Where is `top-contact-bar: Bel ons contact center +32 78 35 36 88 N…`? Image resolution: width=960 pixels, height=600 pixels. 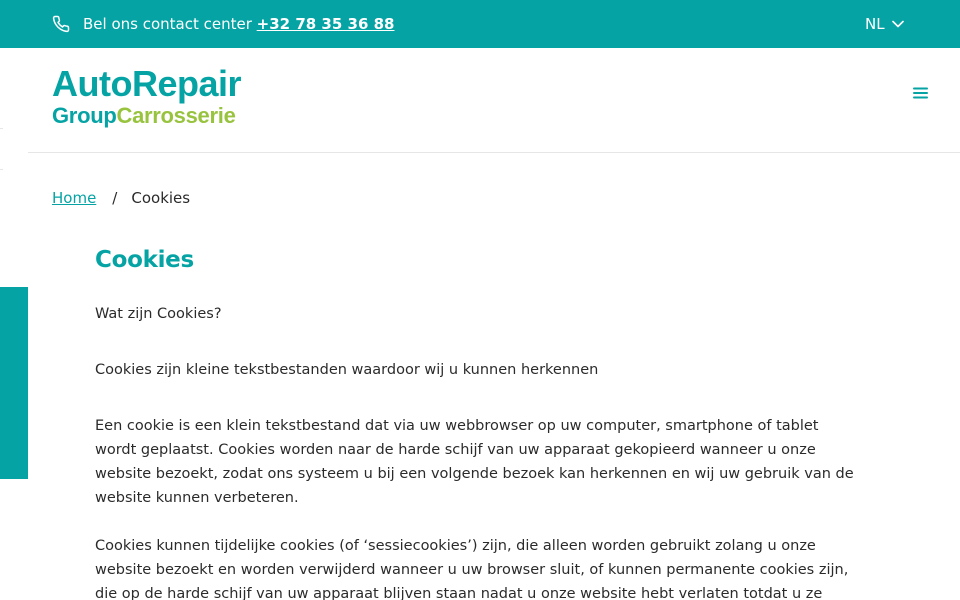 top-contact-bar: Bel ons contact center +32 78 35 36 88 N… is located at coordinates (480, 24).